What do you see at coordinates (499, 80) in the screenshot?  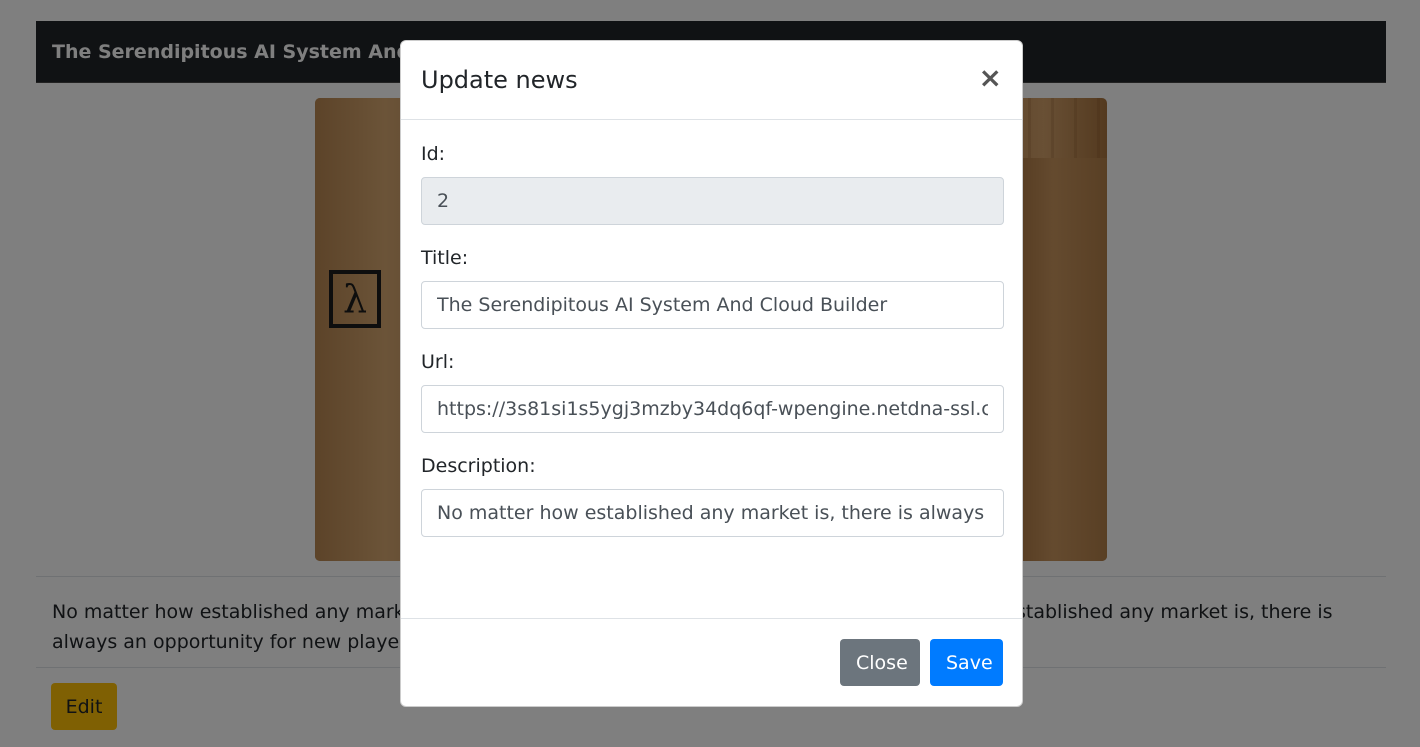 I see `modal-title: Update news` at bounding box center [499, 80].